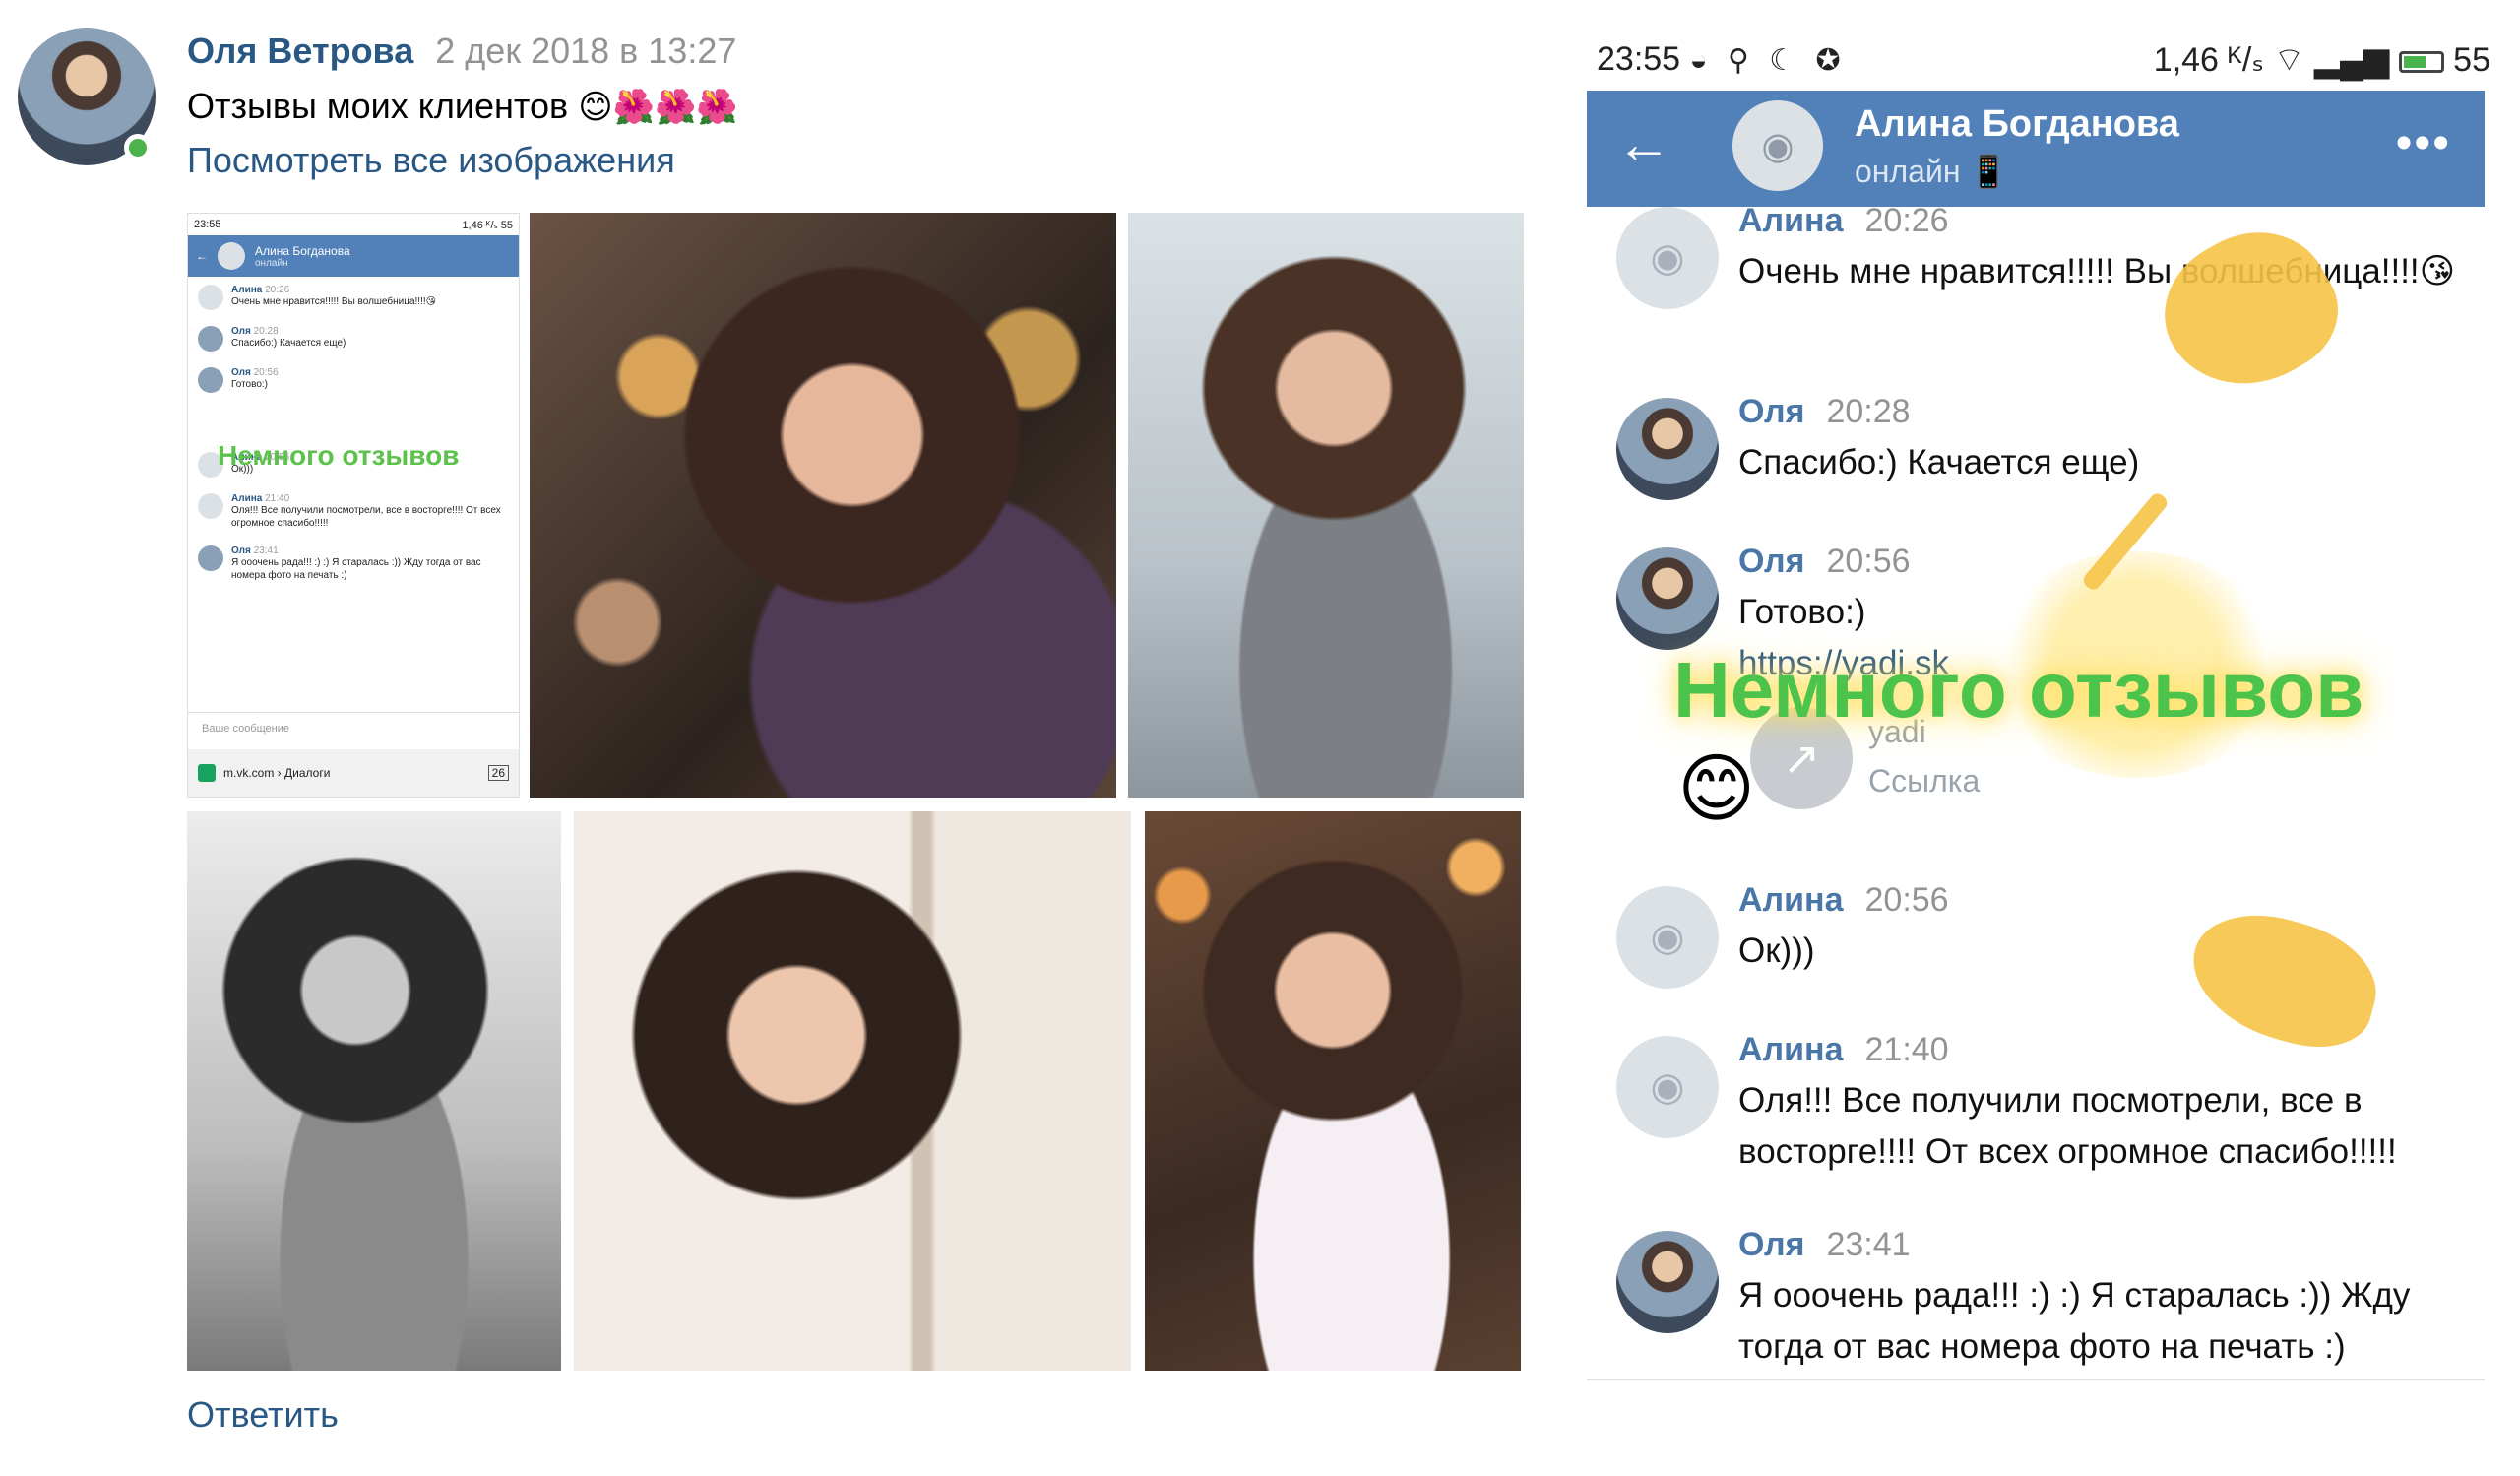 The image size is (2520, 1476). What do you see at coordinates (1639, 58) in the screenshot?
I see `status-time: 23:55` at bounding box center [1639, 58].